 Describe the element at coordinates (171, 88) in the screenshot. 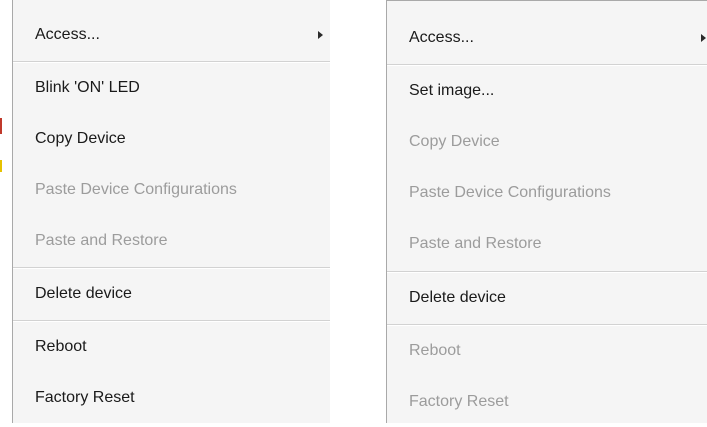

I see `menu-item-blink-on-led: Blink 'ON' LED` at that location.